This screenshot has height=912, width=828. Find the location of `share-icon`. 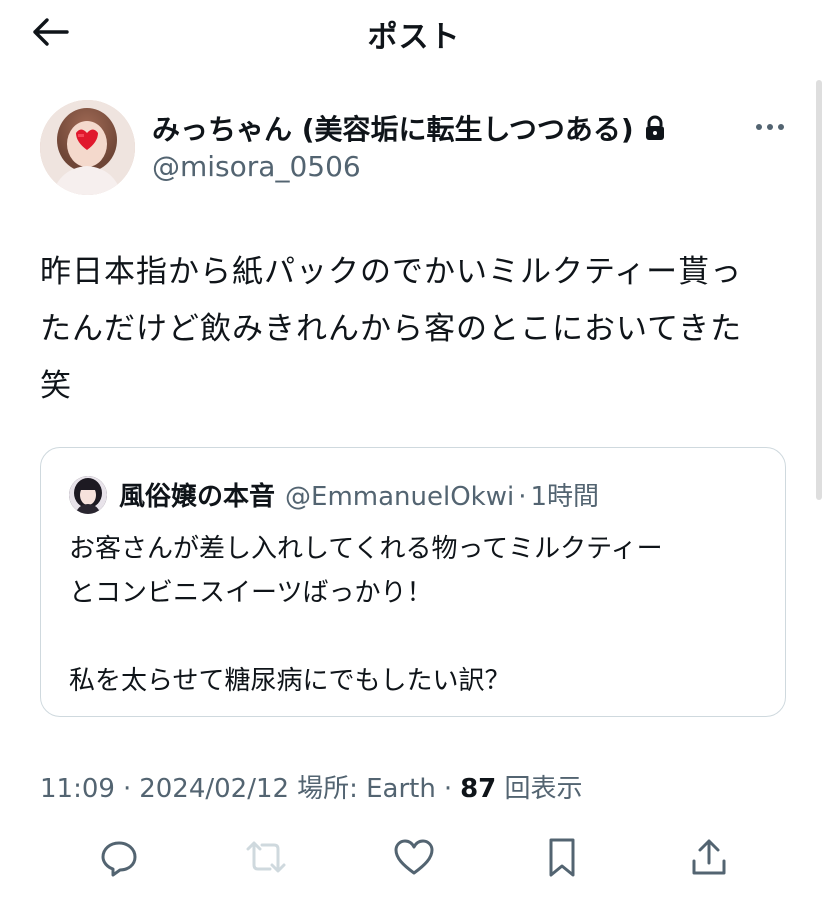

share-icon is located at coordinates (709, 857).